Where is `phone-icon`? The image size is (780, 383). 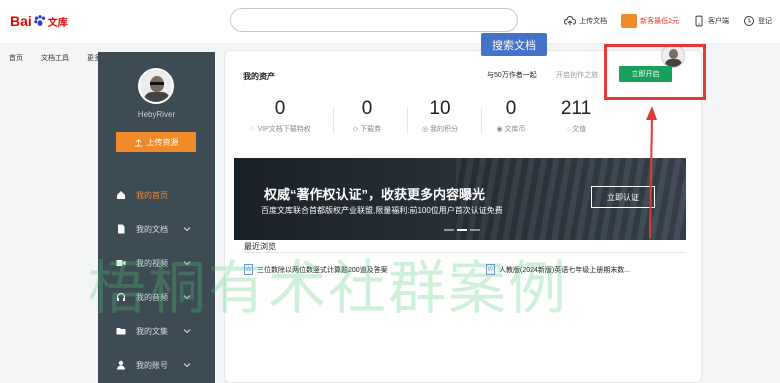
phone-icon is located at coordinates (699, 21).